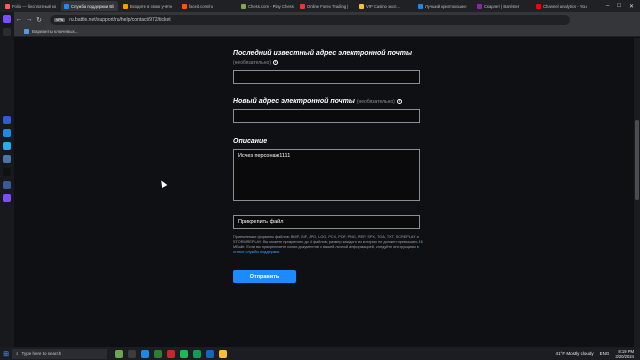 Image resolution: width=640 pixels, height=360 pixels. What do you see at coordinates (7, 32) in the screenshot?
I see `home-icon` at bounding box center [7, 32].